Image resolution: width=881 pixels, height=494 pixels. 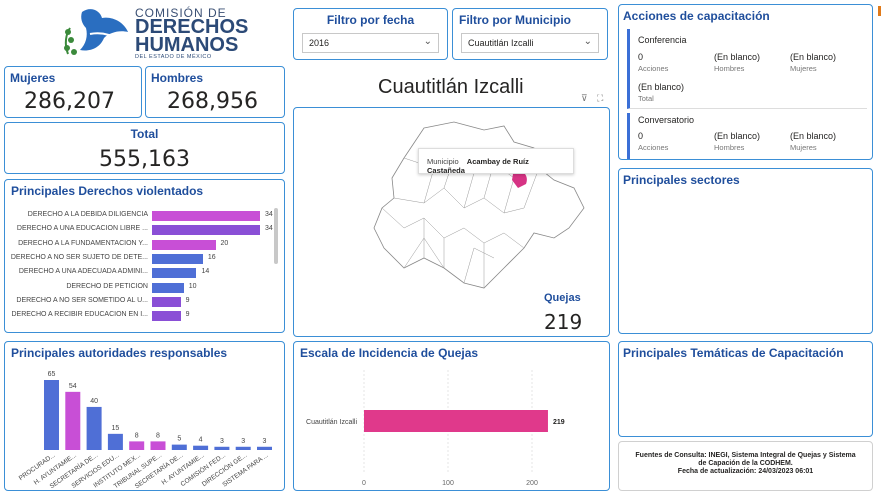 I want to click on acciones-title: Acciones de capacitación, so click(x=696, y=16).